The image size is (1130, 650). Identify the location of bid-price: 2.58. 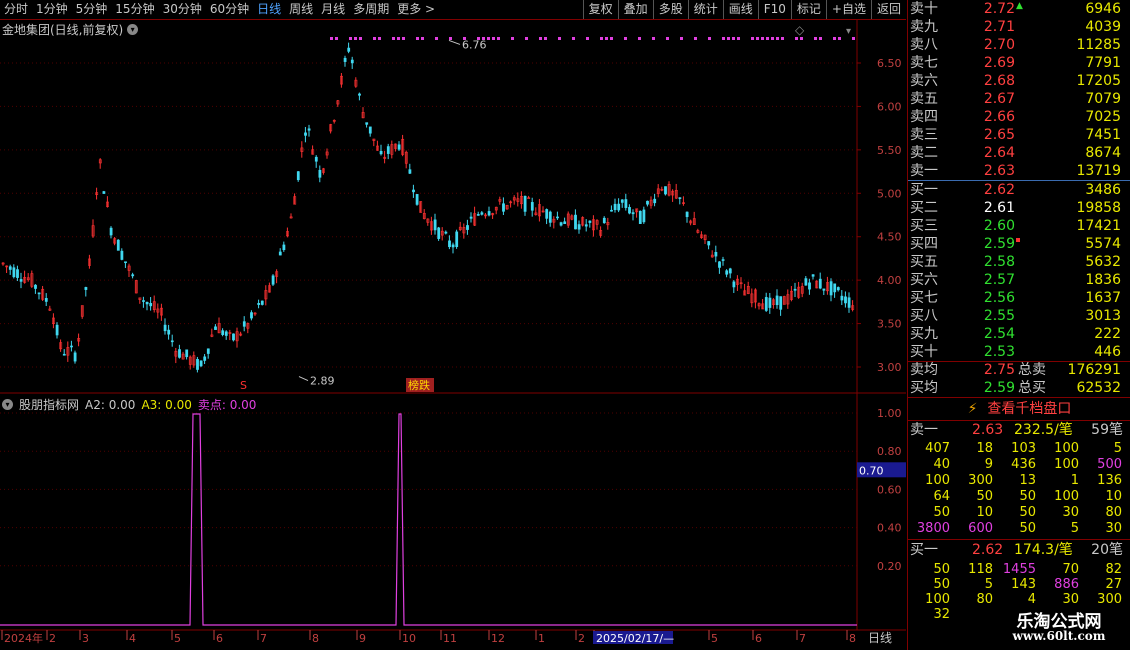
(999, 262).